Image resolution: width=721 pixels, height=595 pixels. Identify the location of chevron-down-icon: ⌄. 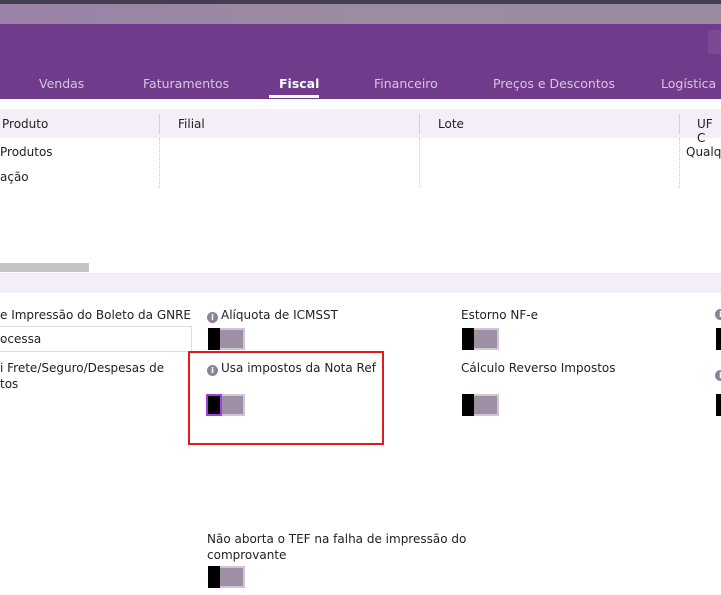
(5, 338).